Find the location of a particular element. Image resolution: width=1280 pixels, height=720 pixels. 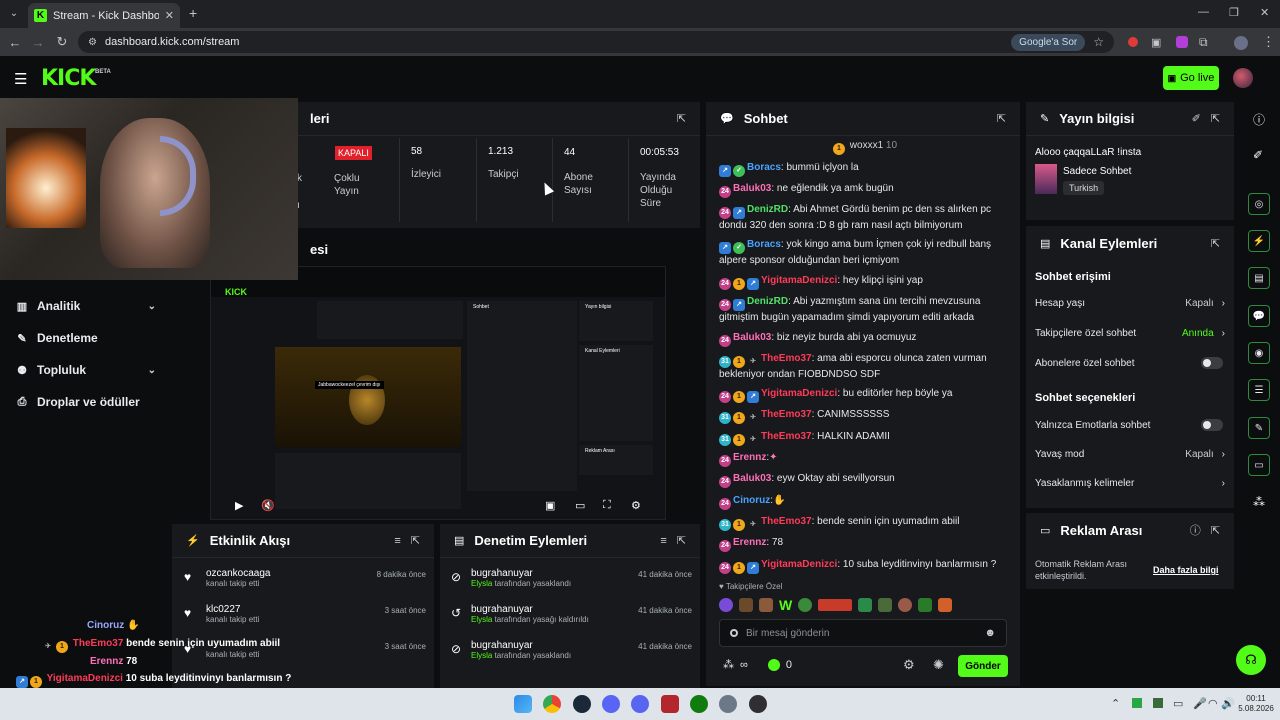

tray-green-icon is located at coordinates (1137, 703).